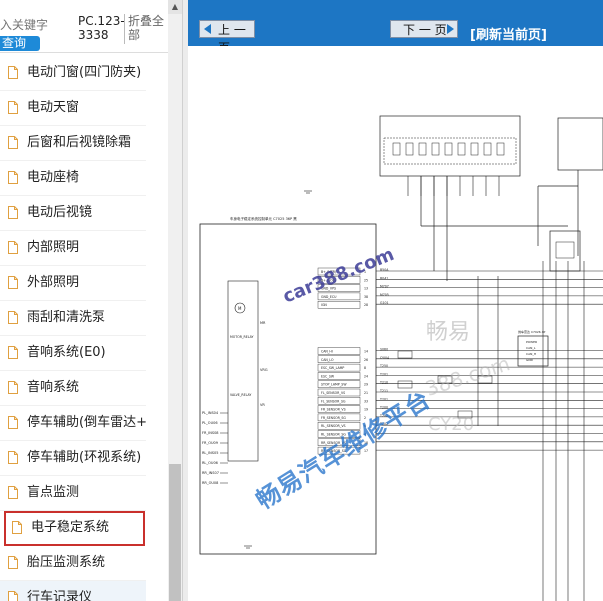  What do you see at coordinates (333, 410) in the screenshot?
I see `pin-name: FR_SENSOR_VS` at bounding box center [333, 410].